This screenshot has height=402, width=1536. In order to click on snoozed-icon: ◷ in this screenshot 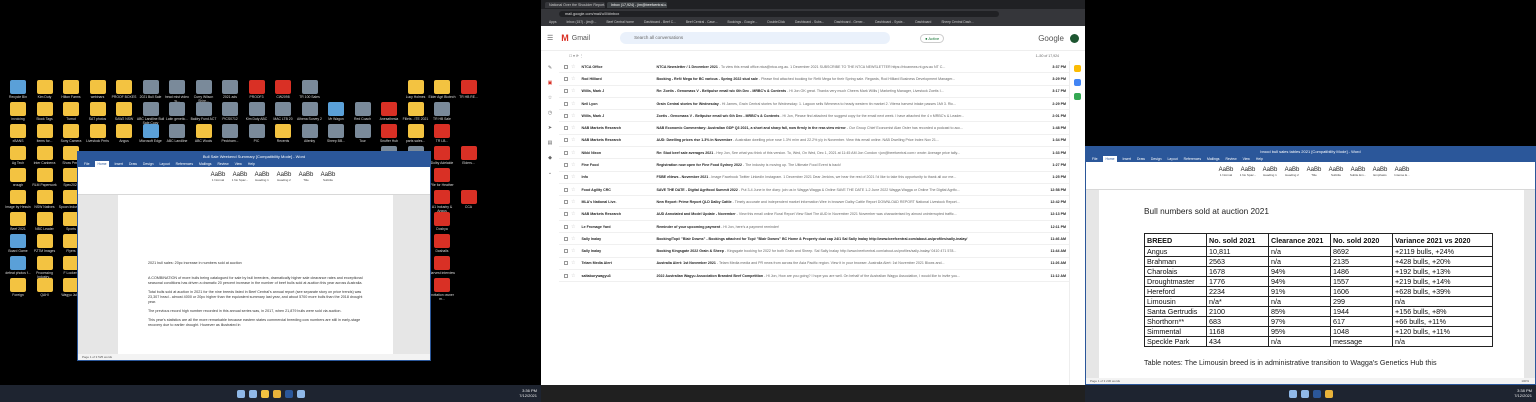, I will do `click(550, 113)`.